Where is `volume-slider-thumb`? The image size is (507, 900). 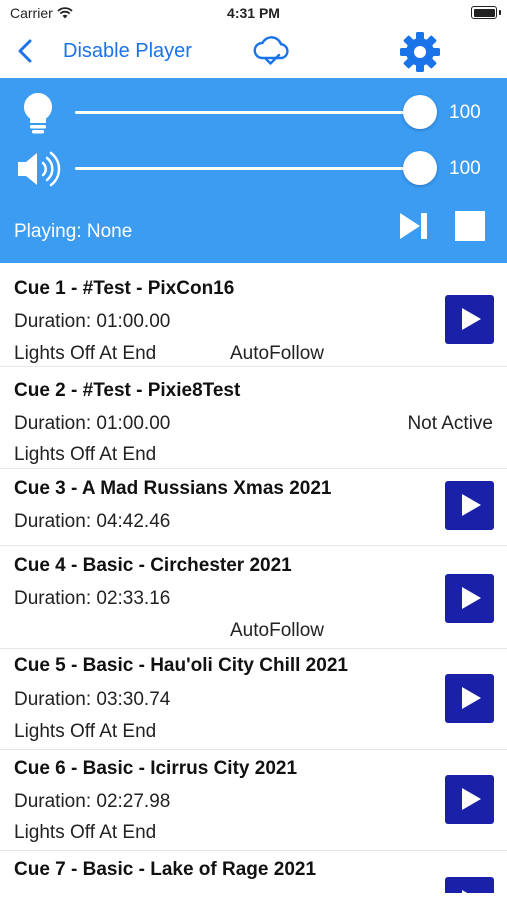
volume-slider-thumb is located at coordinates (420, 168).